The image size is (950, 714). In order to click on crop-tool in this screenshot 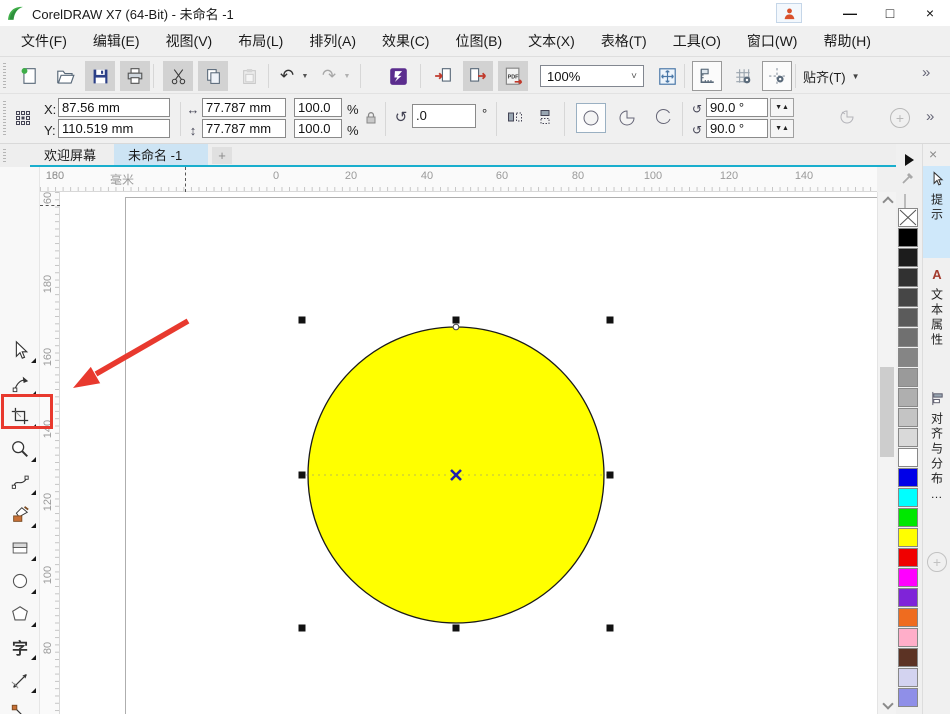, I will do `click(20, 415)`.